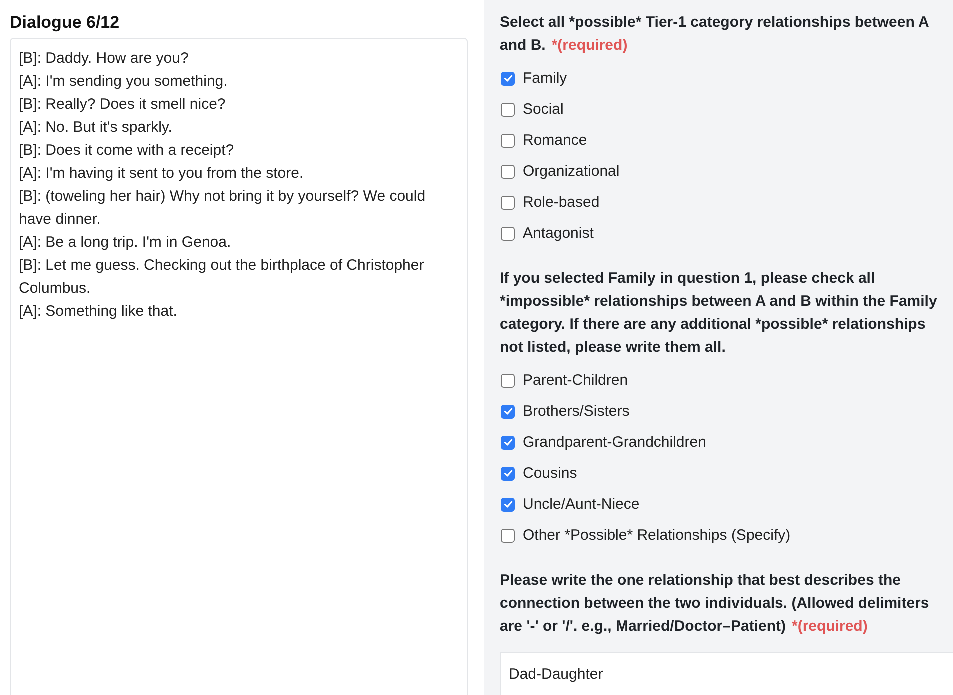  What do you see at coordinates (575, 381) in the screenshot?
I see `option-label: Parent-Children` at bounding box center [575, 381].